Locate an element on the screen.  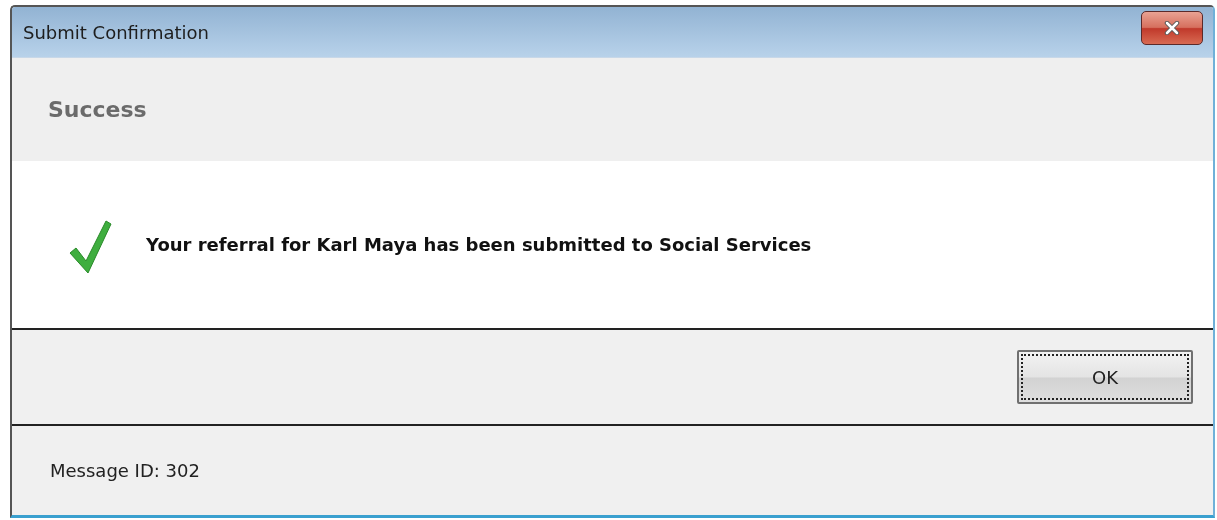
message-text: Your referral for Karl Maya has been submitted to Social Services is located at coordinates (479, 244).